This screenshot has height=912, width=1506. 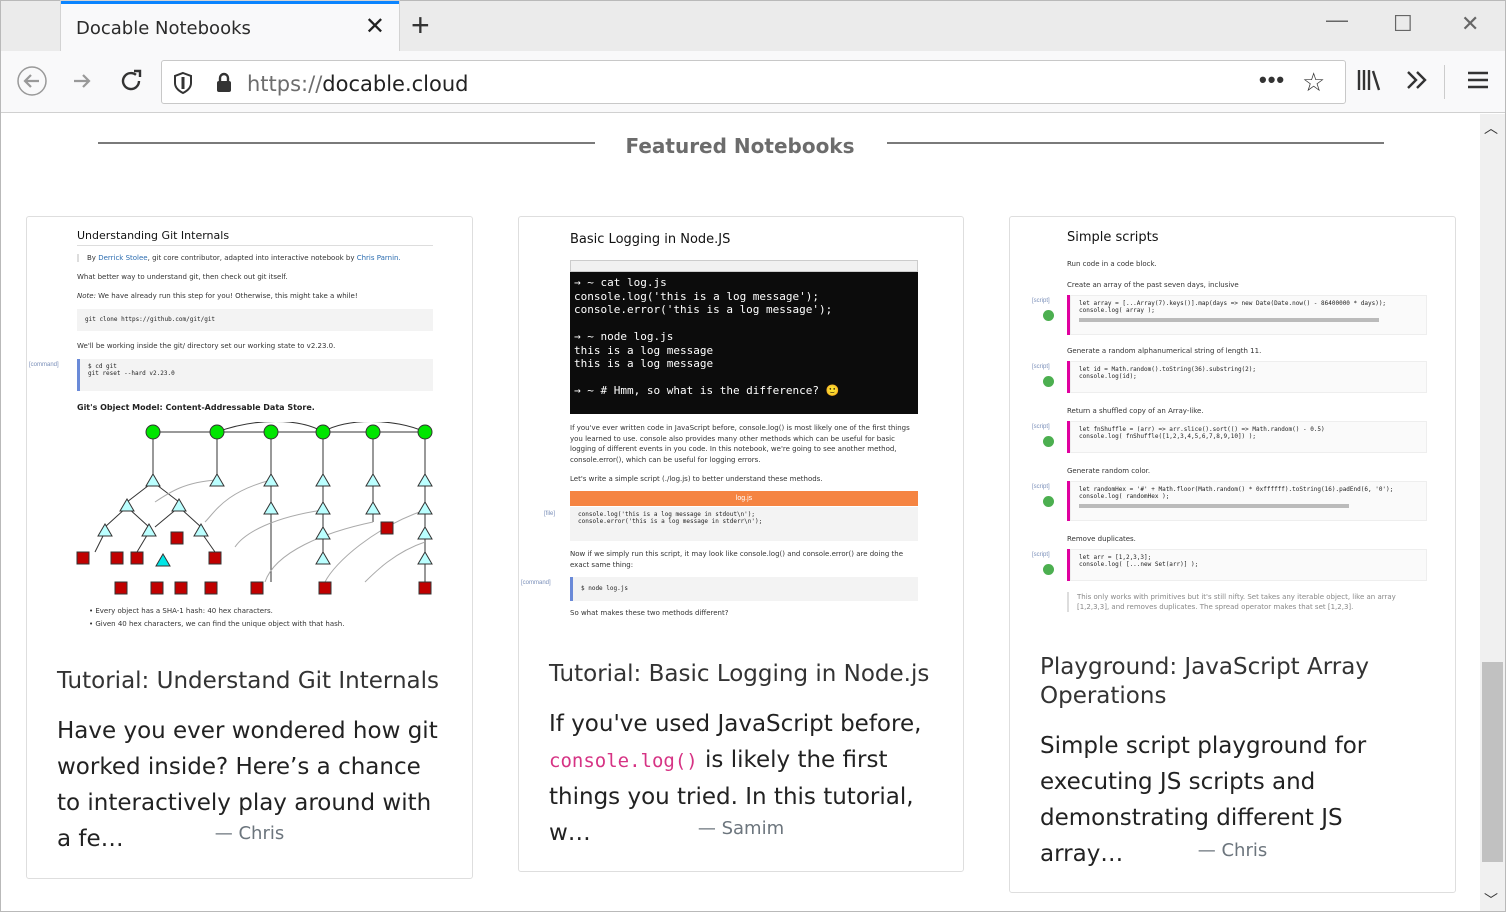 I want to click on file-name-bar: log.js, so click(x=744, y=498).